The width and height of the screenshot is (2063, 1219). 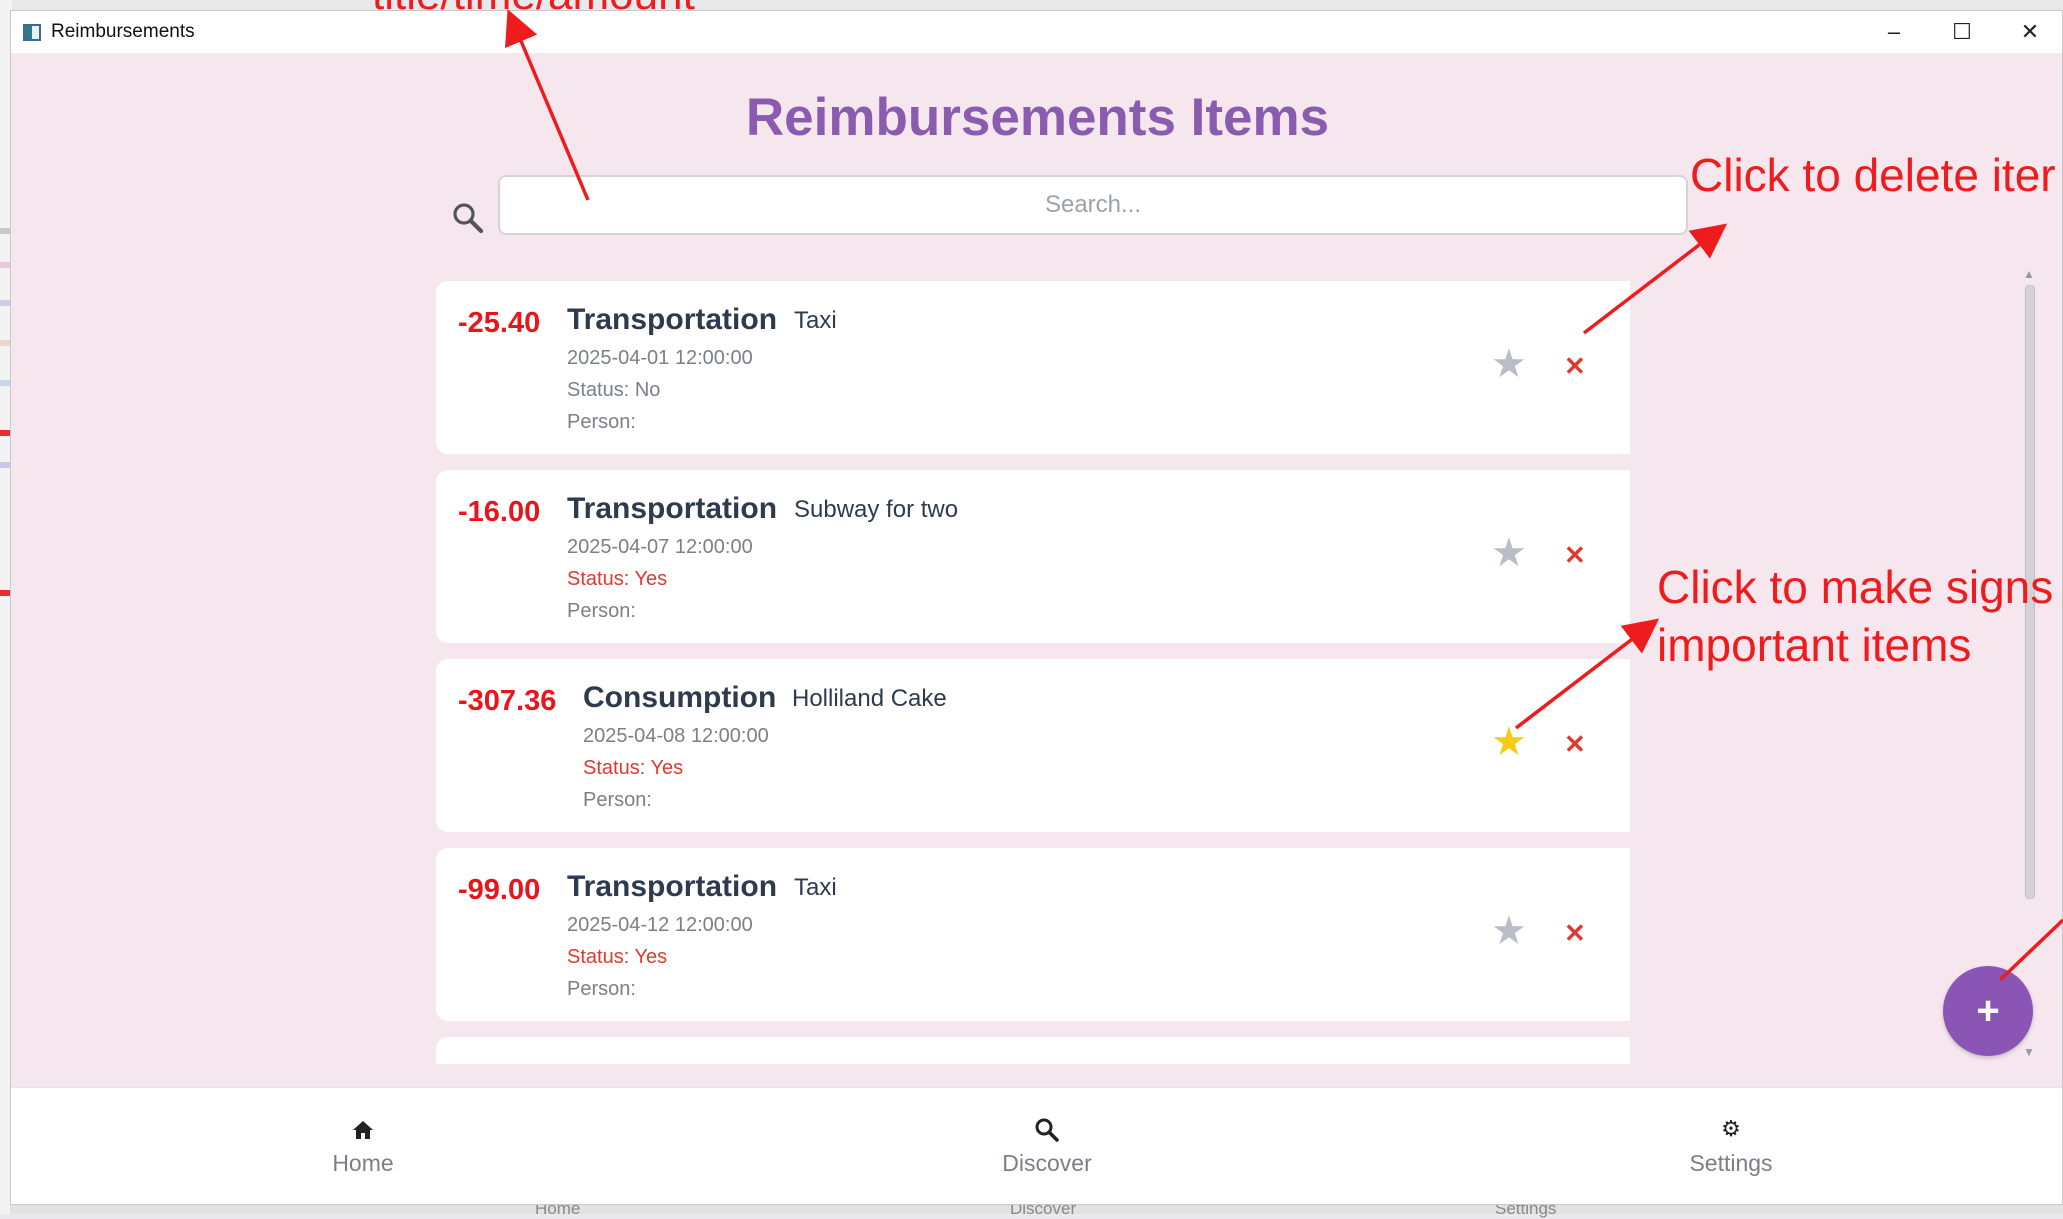 What do you see at coordinates (1655, 279) in the screenshot?
I see `arrow-to-delete` at bounding box center [1655, 279].